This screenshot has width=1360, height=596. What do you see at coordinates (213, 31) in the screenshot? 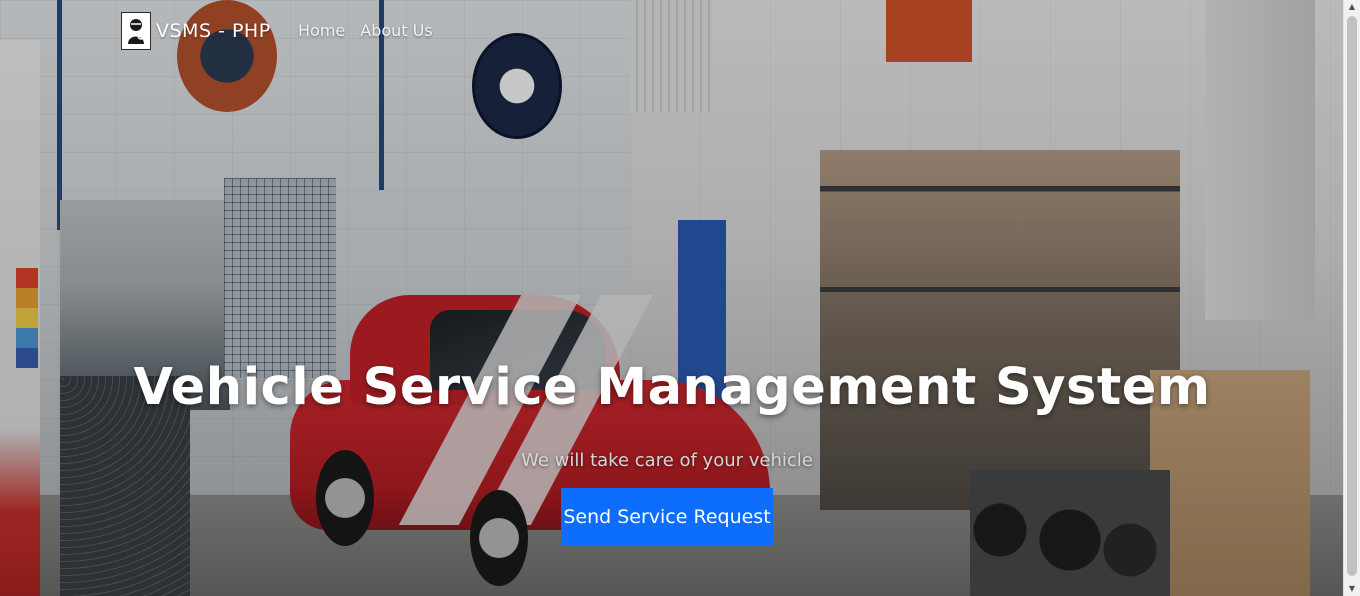
I see `brand-text: VSMS - PHP` at bounding box center [213, 31].